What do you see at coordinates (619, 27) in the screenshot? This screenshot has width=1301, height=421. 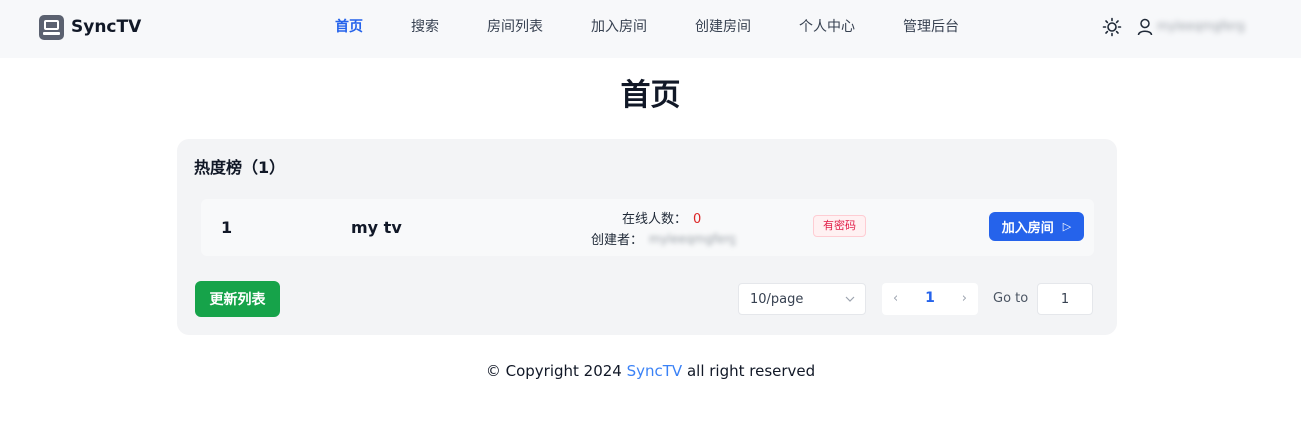 I see `nav-item-join-room: 加入房间` at bounding box center [619, 27].